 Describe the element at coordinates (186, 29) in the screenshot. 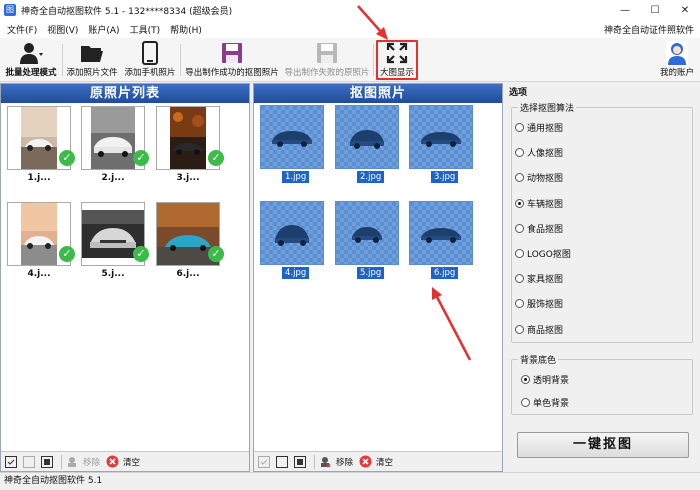

I see `menu-help: 帮助(H)` at that location.